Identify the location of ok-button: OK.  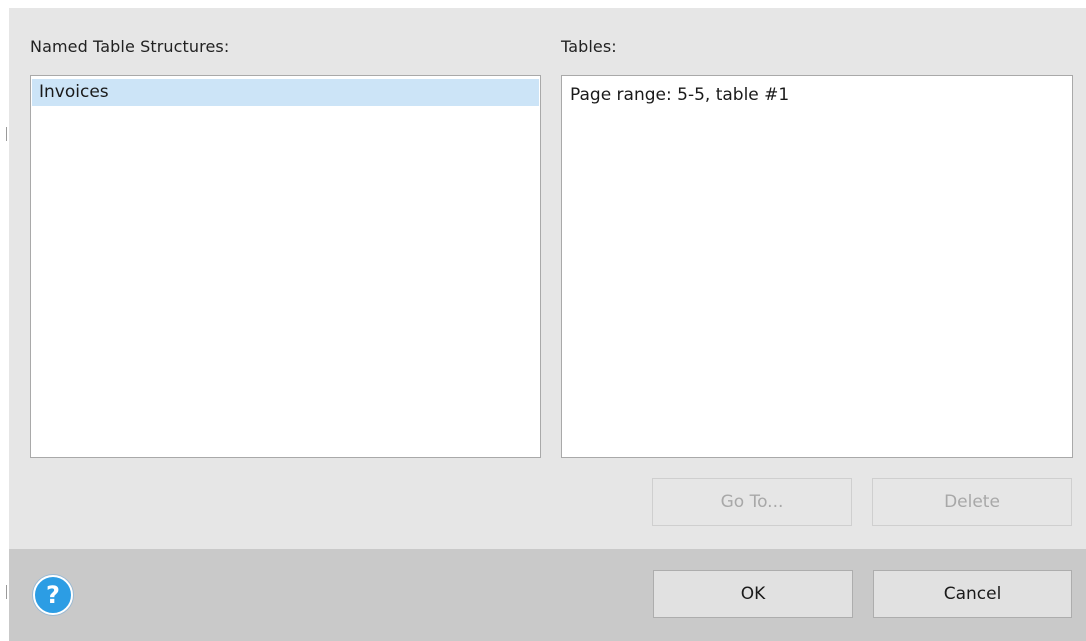
(753, 594).